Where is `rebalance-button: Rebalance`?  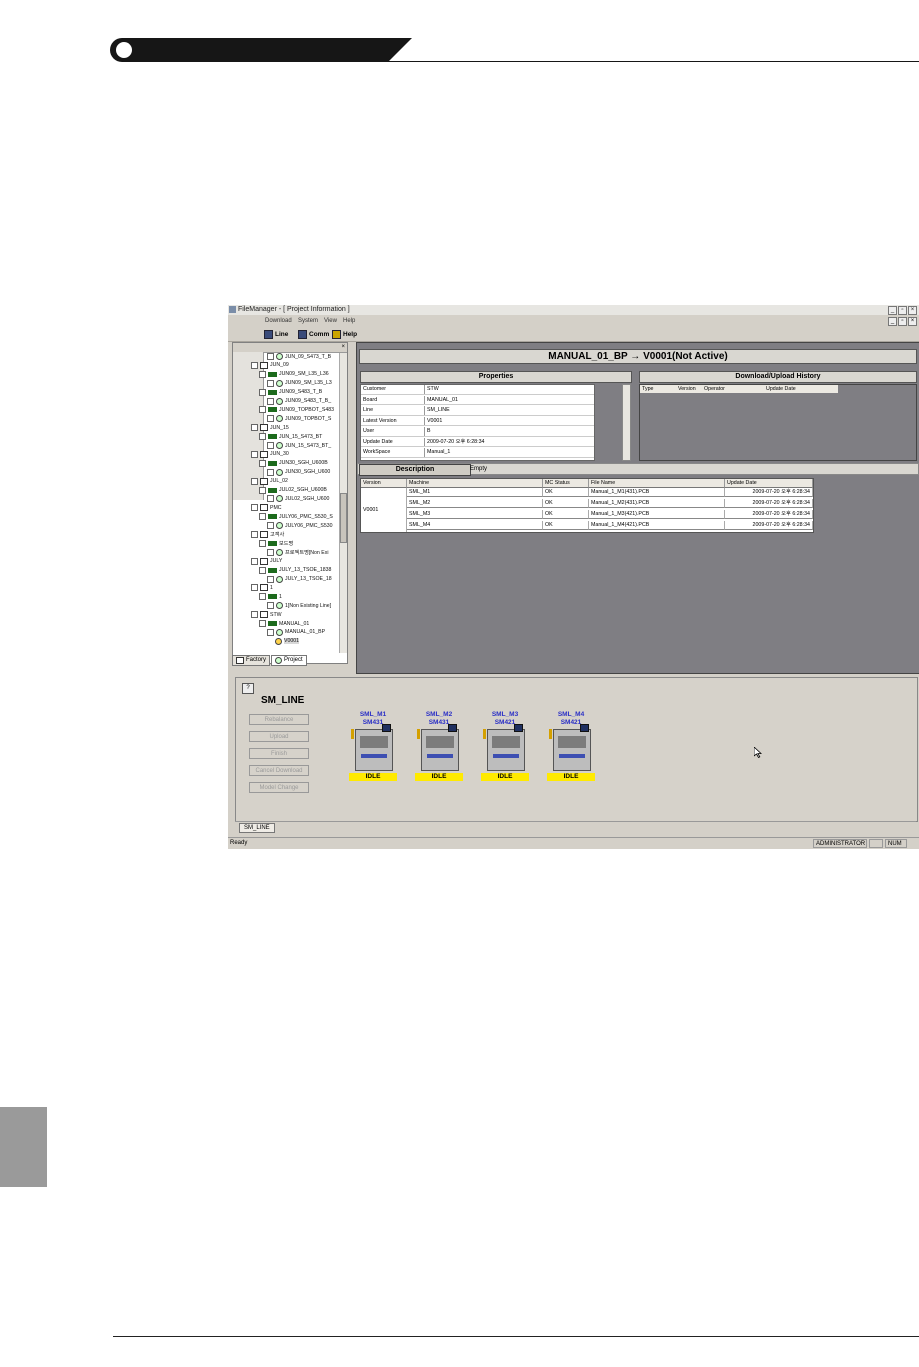
rebalance-button: Rebalance is located at coordinates (279, 719).